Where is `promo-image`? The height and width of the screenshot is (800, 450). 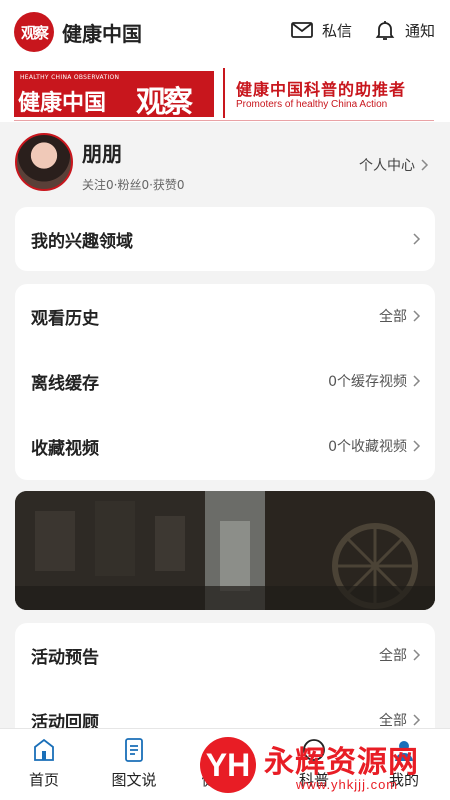 promo-image is located at coordinates (225, 550).